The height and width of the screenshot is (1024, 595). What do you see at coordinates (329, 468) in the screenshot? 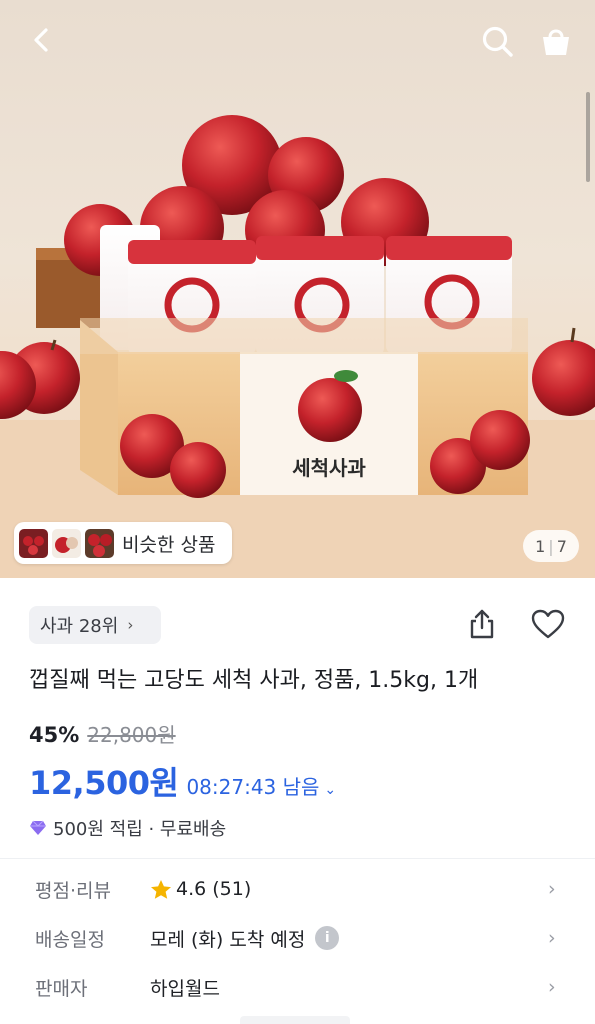
I see `box-label: 세척사과` at bounding box center [329, 468].